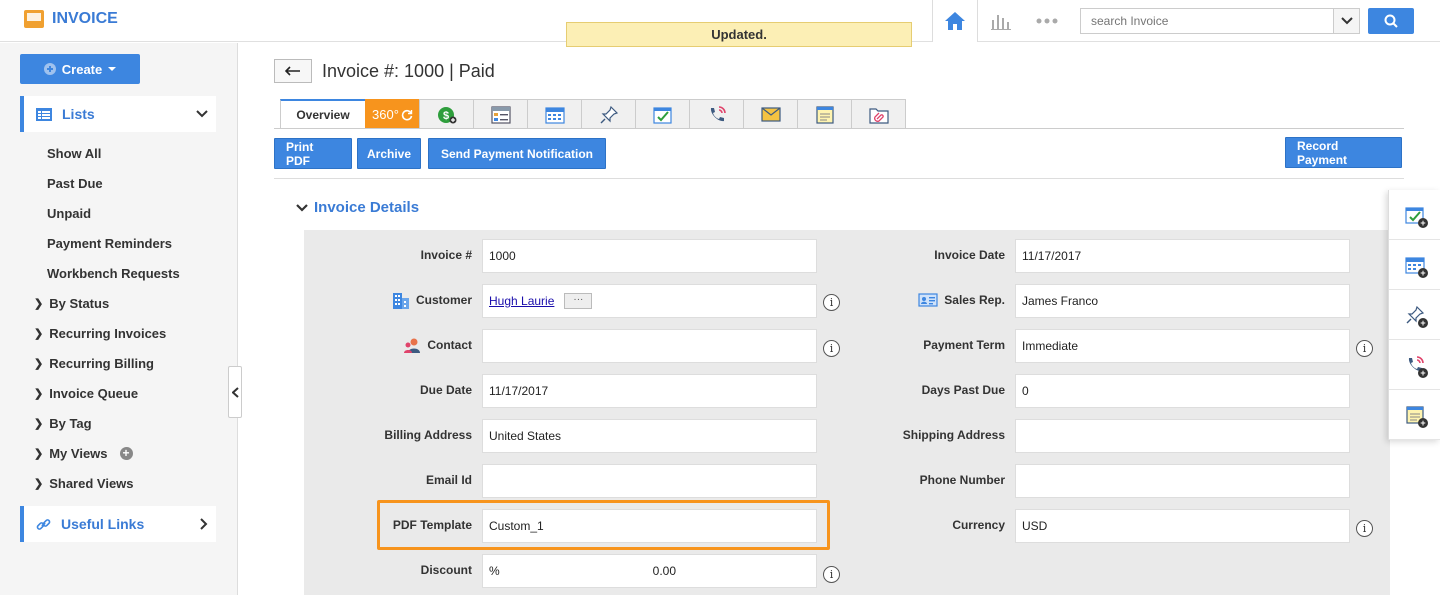  What do you see at coordinates (955, 21) in the screenshot?
I see `home-button` at bounding box center [955, 21].